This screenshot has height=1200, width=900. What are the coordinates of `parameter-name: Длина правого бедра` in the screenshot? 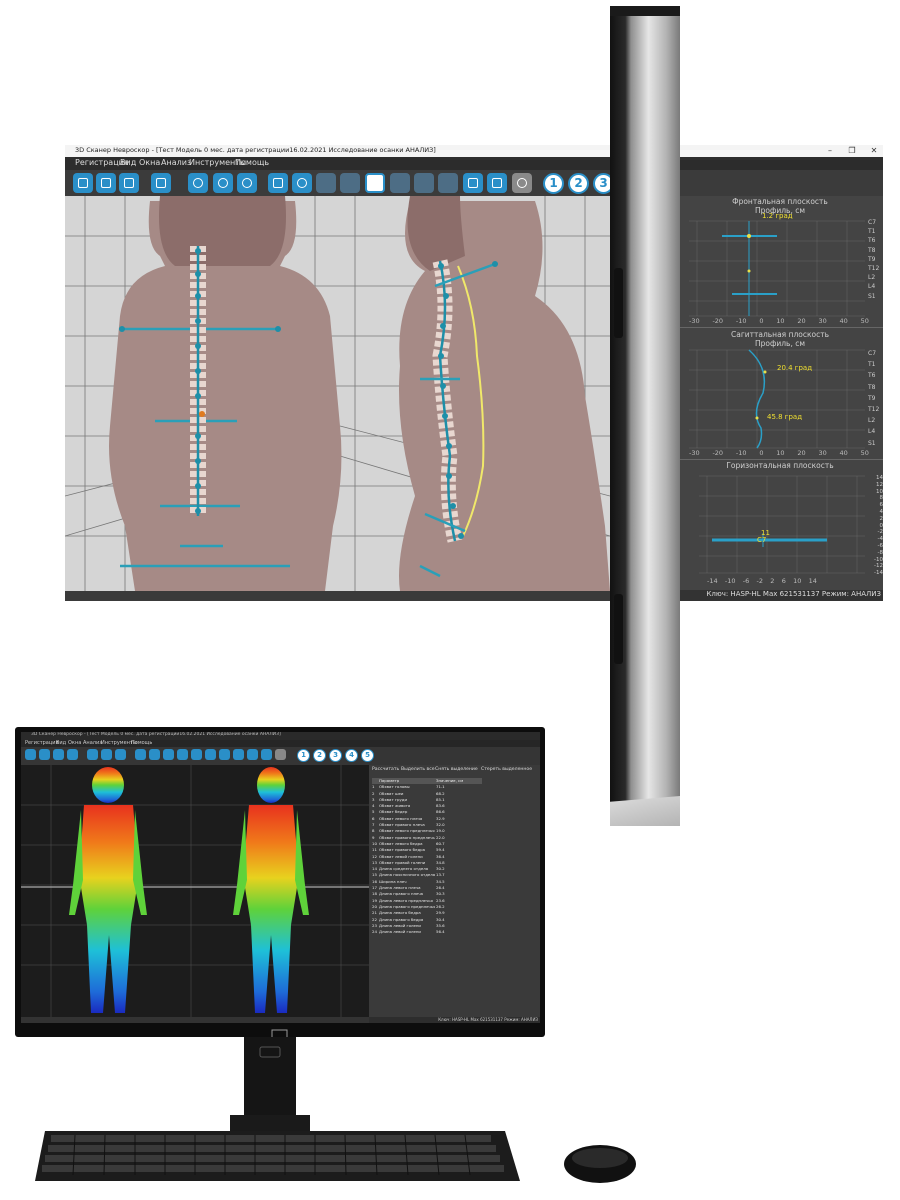 It's located at (401, 919).